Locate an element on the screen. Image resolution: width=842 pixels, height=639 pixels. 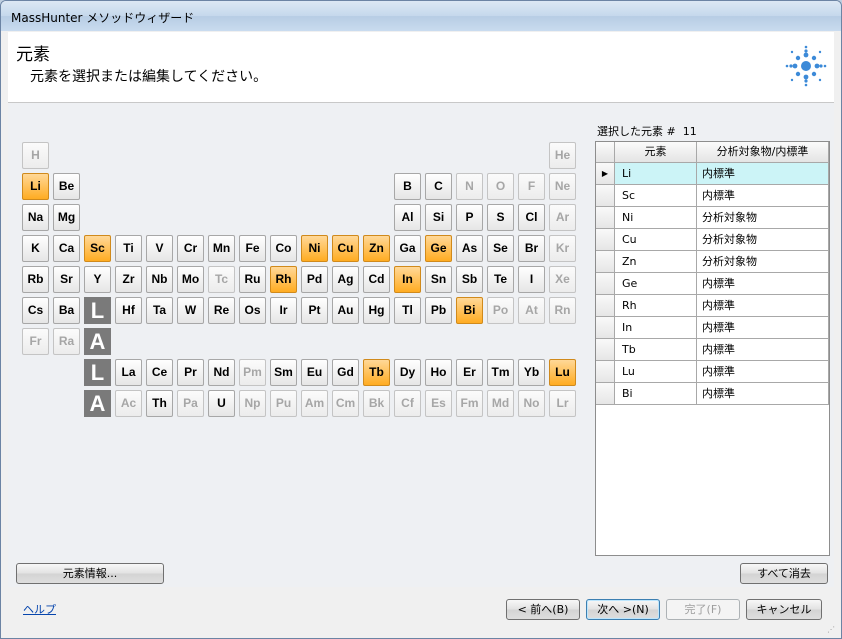
help-link: ヘルプ is located at coordinates (39, 609).